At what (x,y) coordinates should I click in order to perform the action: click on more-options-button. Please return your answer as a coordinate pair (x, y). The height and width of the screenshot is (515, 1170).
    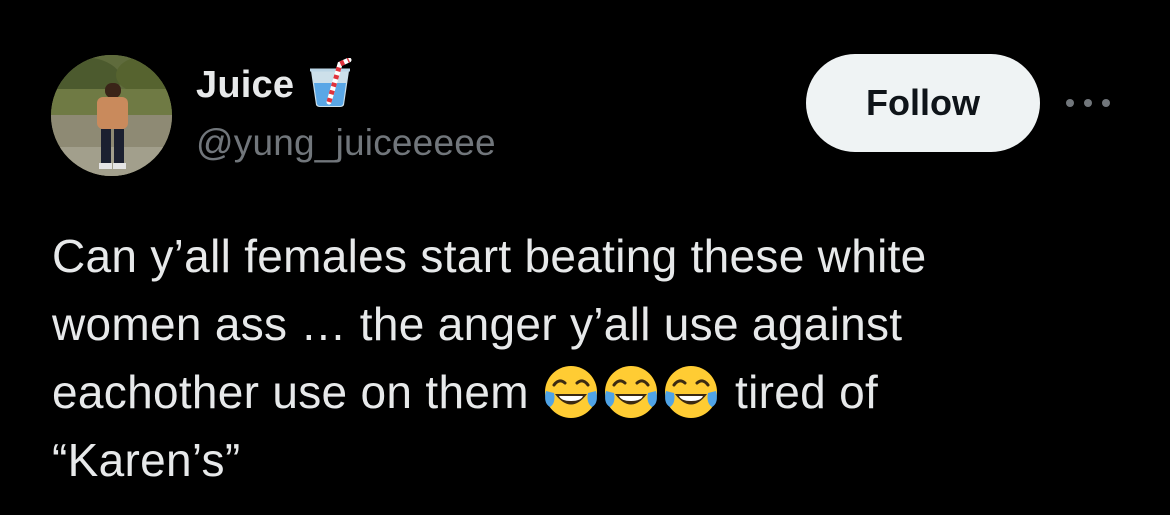
    Looking at the image, I should click on (1088, 103).